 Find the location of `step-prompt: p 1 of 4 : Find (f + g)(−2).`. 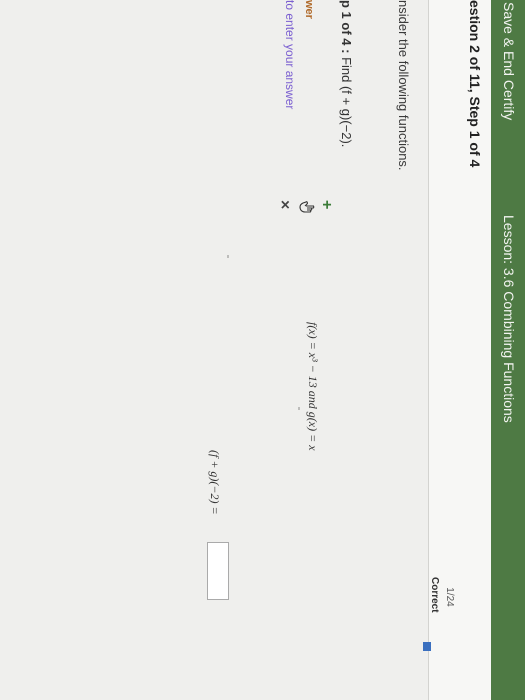

step-prompt: p 1 of 4 : Find (f + g)(−2). is located at coordinates (346, 73).